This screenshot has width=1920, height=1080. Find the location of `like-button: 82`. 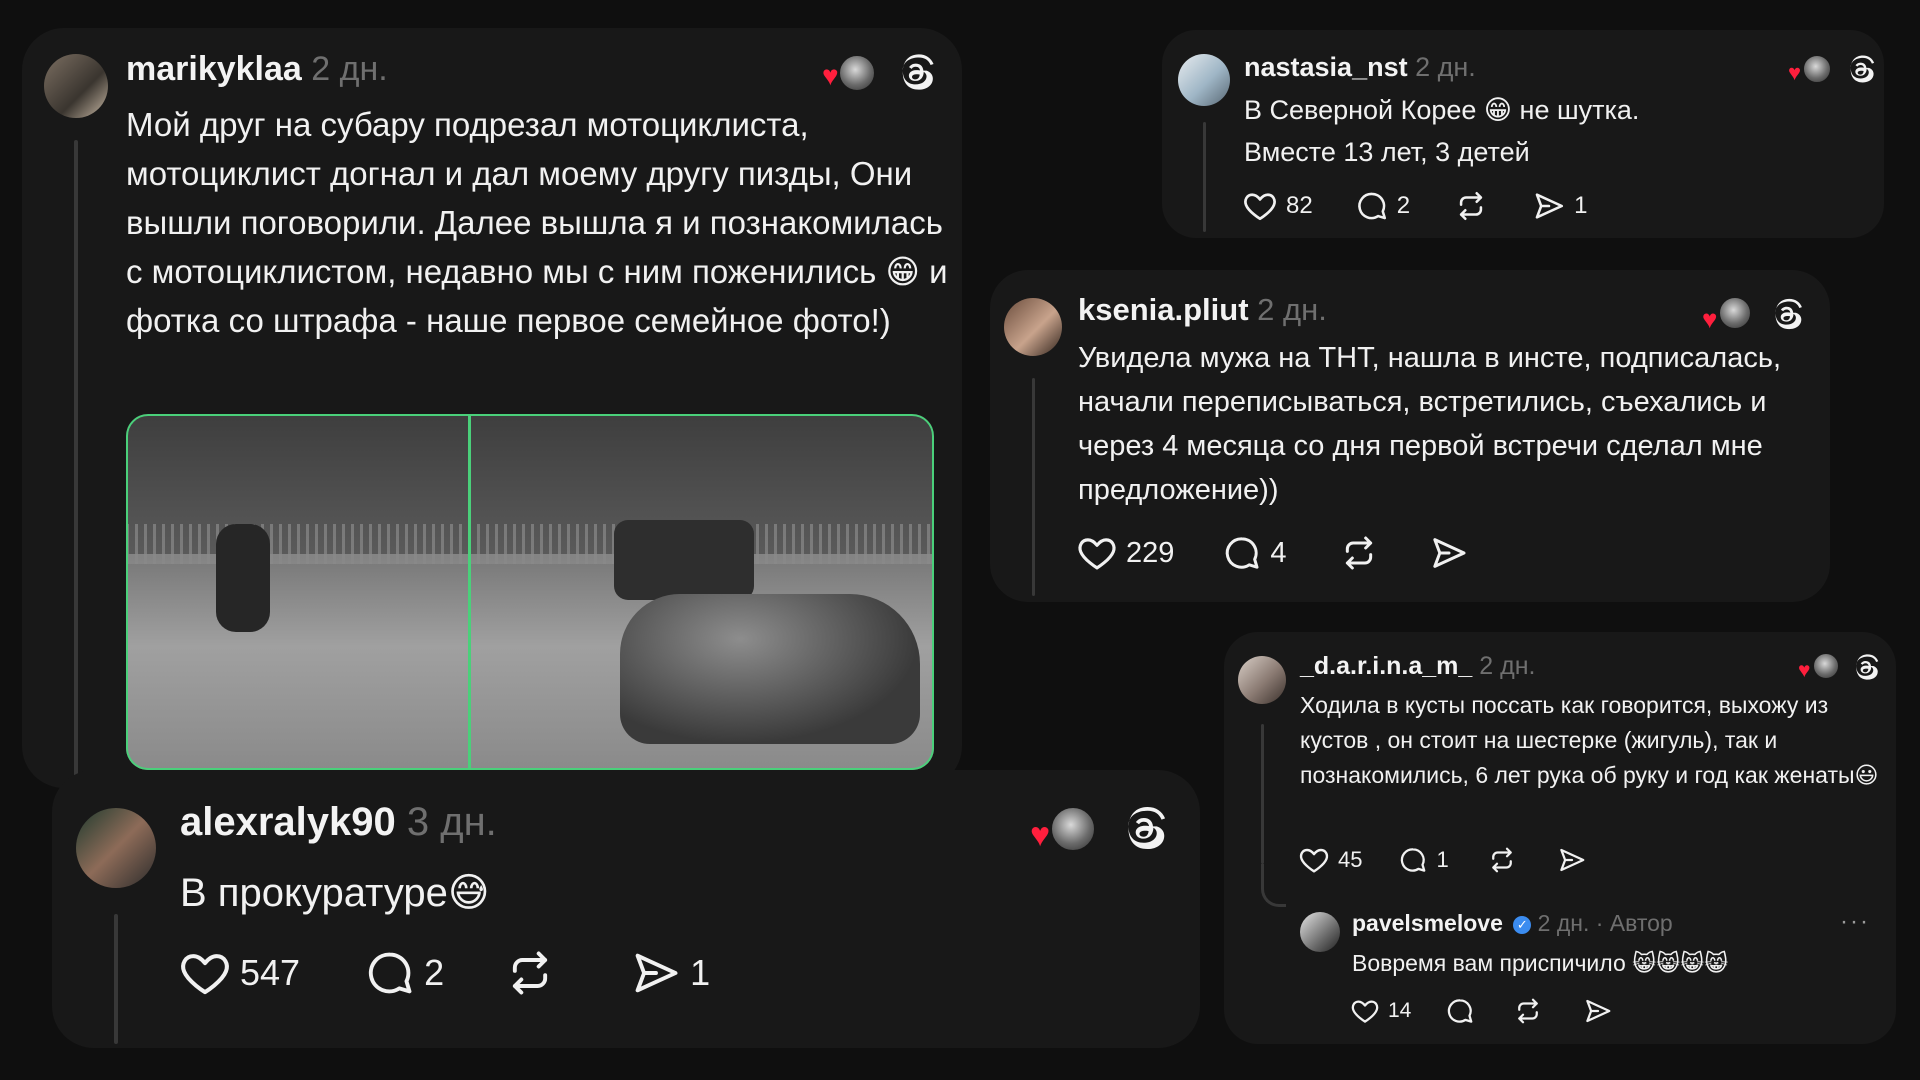

like-button: 82 is located at coordinates (1277, 206).